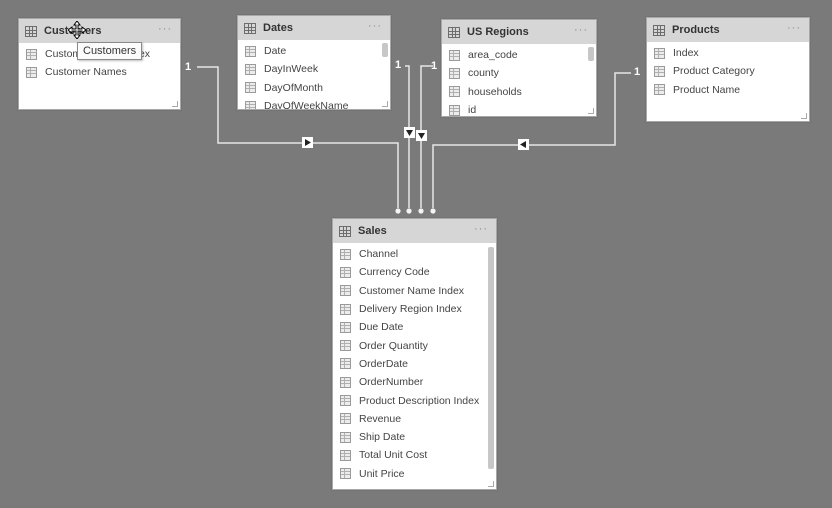 The height and width of the screenshot is (508, 832). What do you see at coordinates (414, 327) in the screenshot?
I see `field-item: Due Date` at bounding box center [414, 327].